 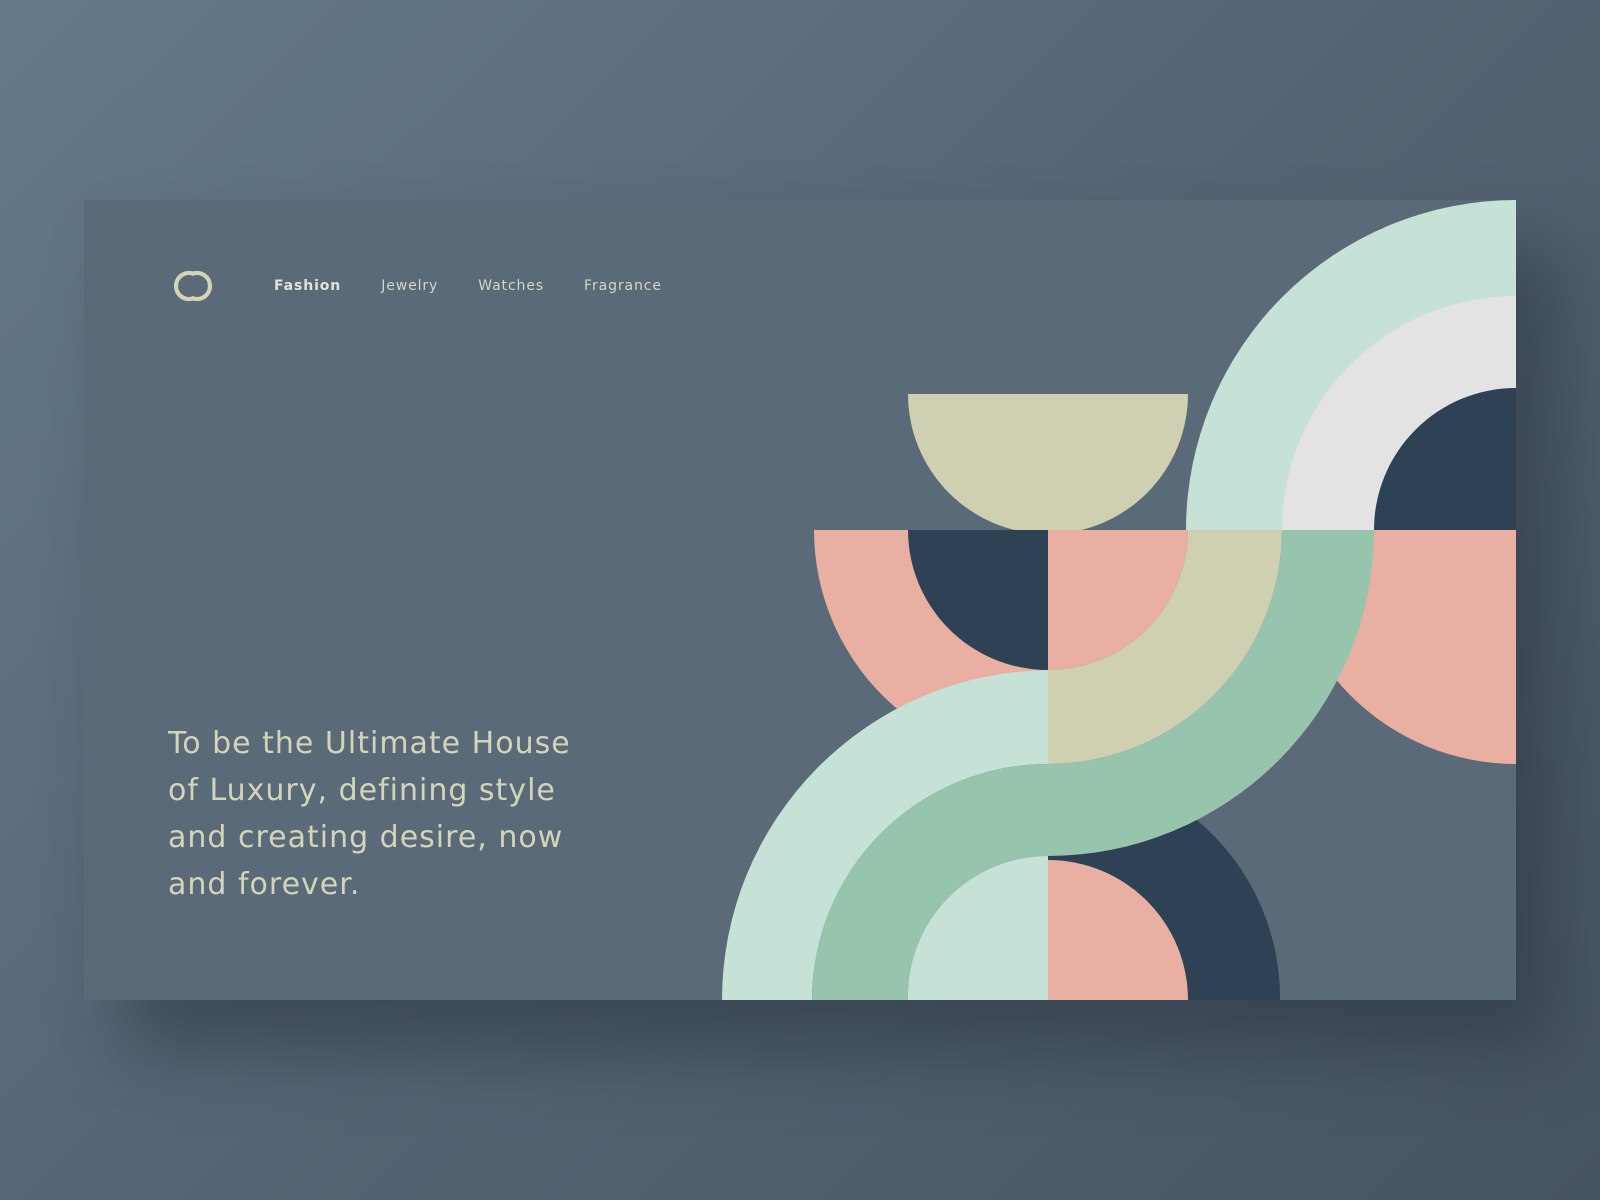 What do you see at coordinates (1048, 464) in the screenshot?
I see `khaki-bowl` at bounding box center [1048, 464].